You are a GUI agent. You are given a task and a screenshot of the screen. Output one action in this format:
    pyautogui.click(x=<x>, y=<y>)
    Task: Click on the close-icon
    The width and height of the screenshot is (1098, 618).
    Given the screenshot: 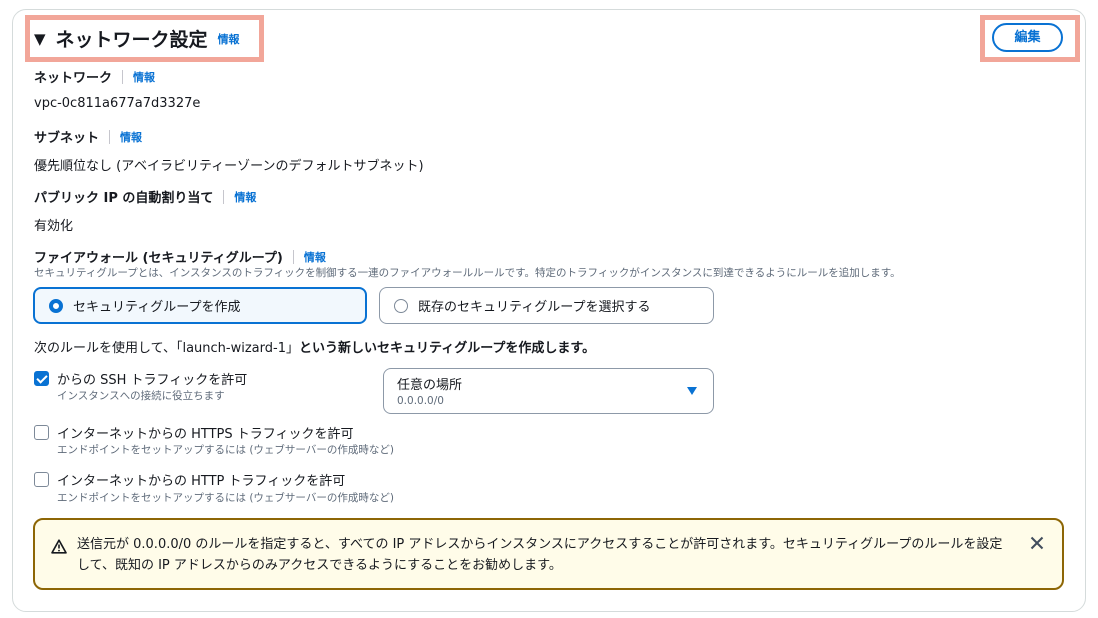 What is the action you would take?
    pyautogui.click(x=1037, y=543)
    